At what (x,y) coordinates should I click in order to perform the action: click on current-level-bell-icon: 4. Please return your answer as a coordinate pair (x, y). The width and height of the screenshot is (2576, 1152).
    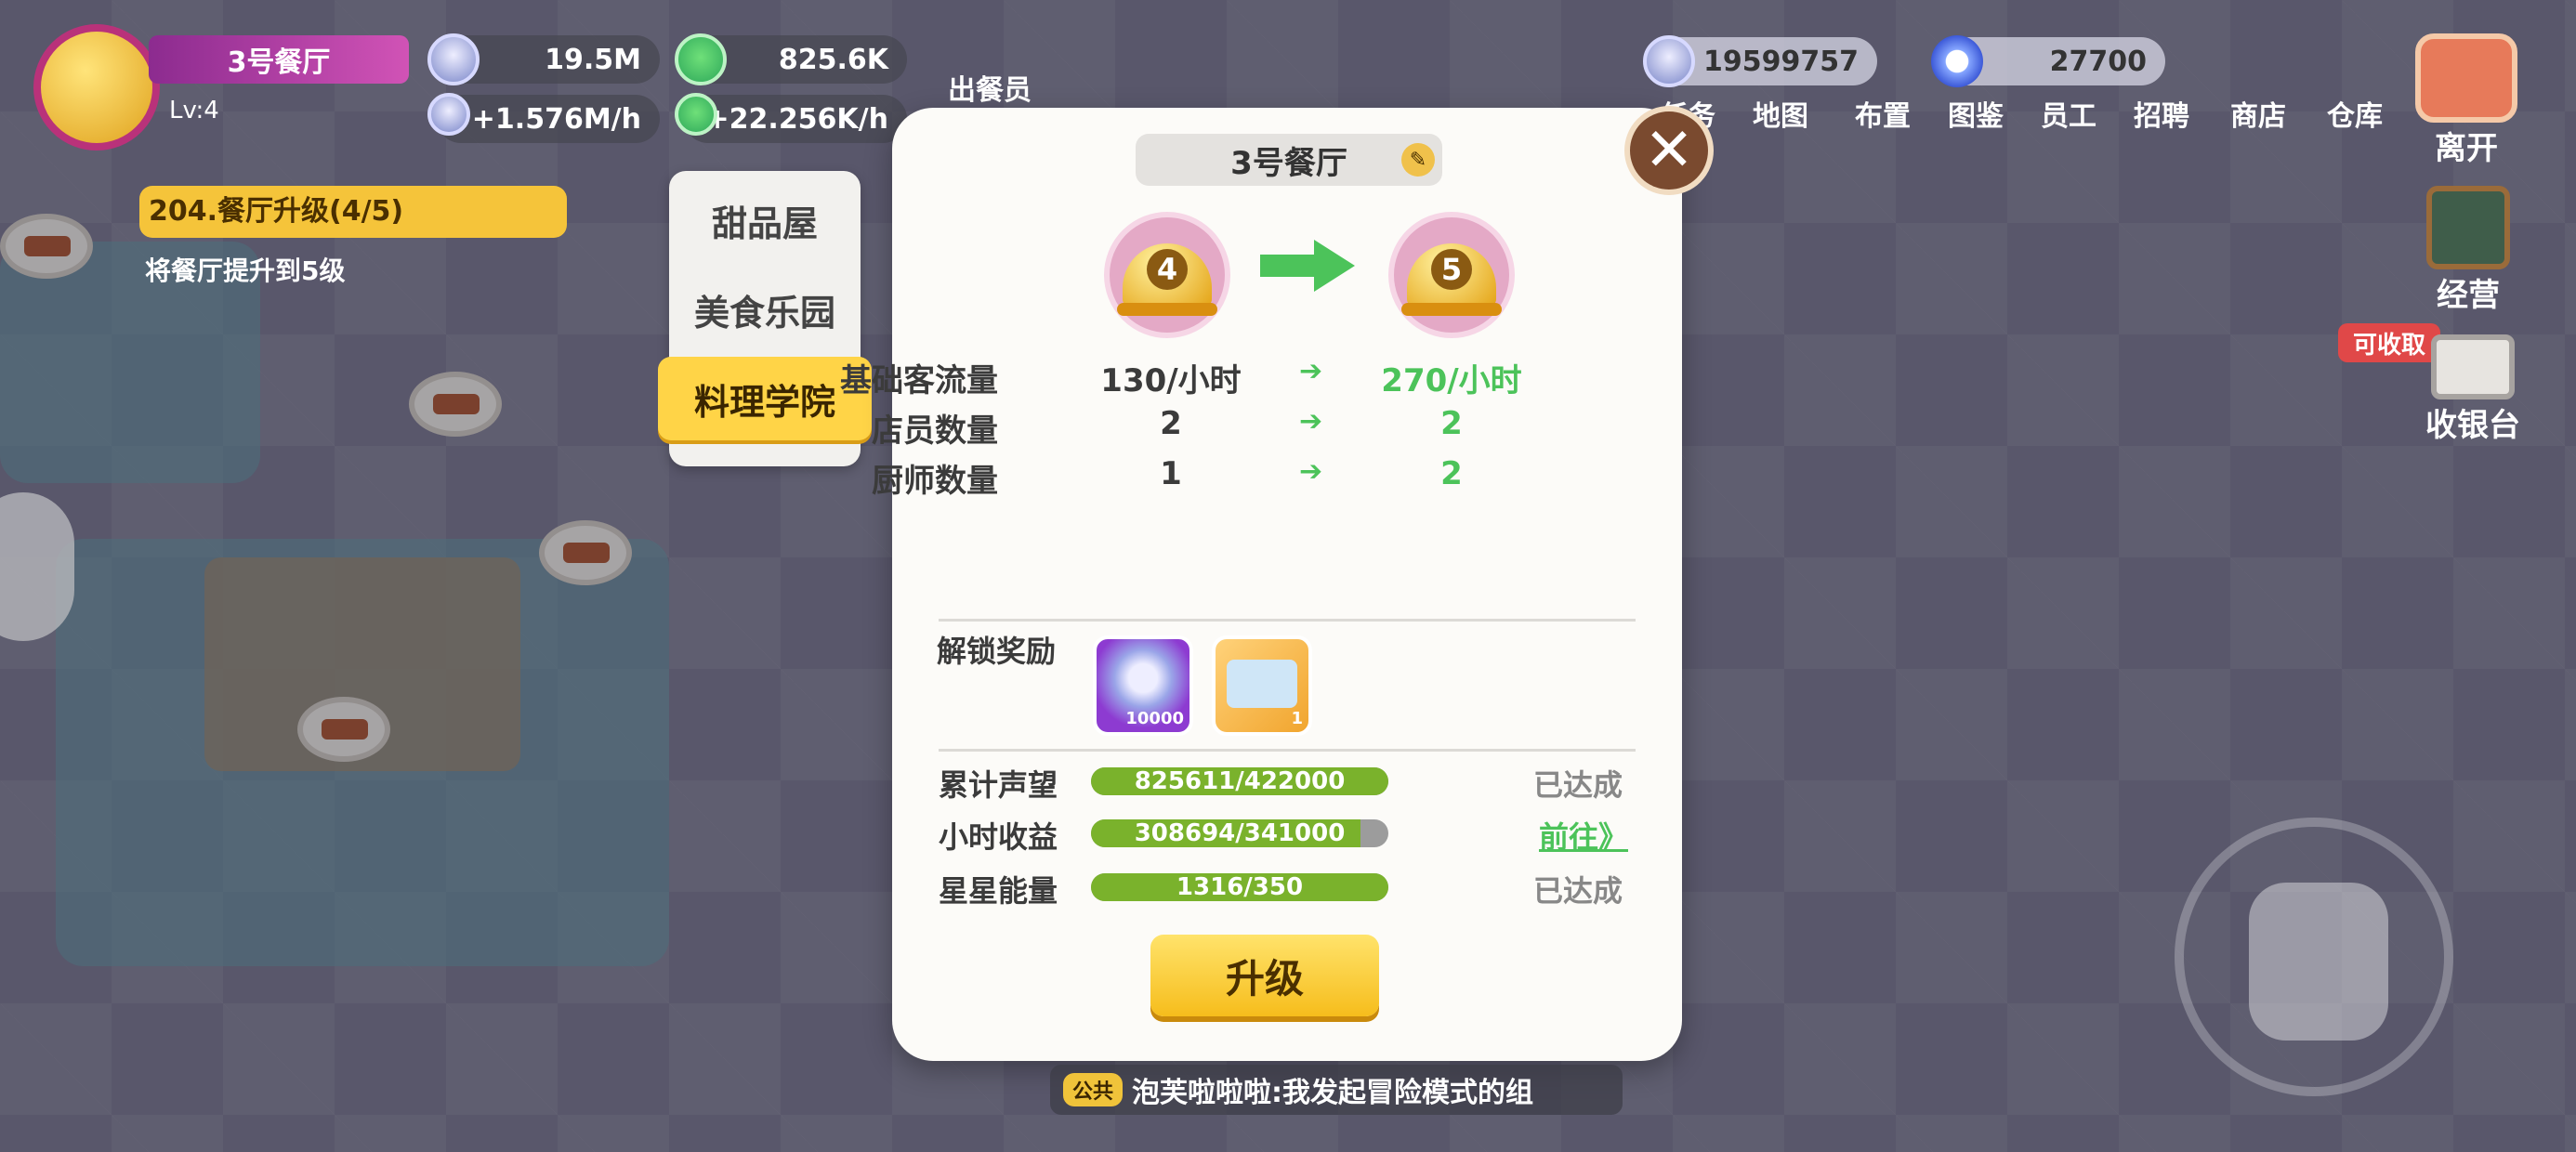
    Looking at the image, I should click on (1167, 275).